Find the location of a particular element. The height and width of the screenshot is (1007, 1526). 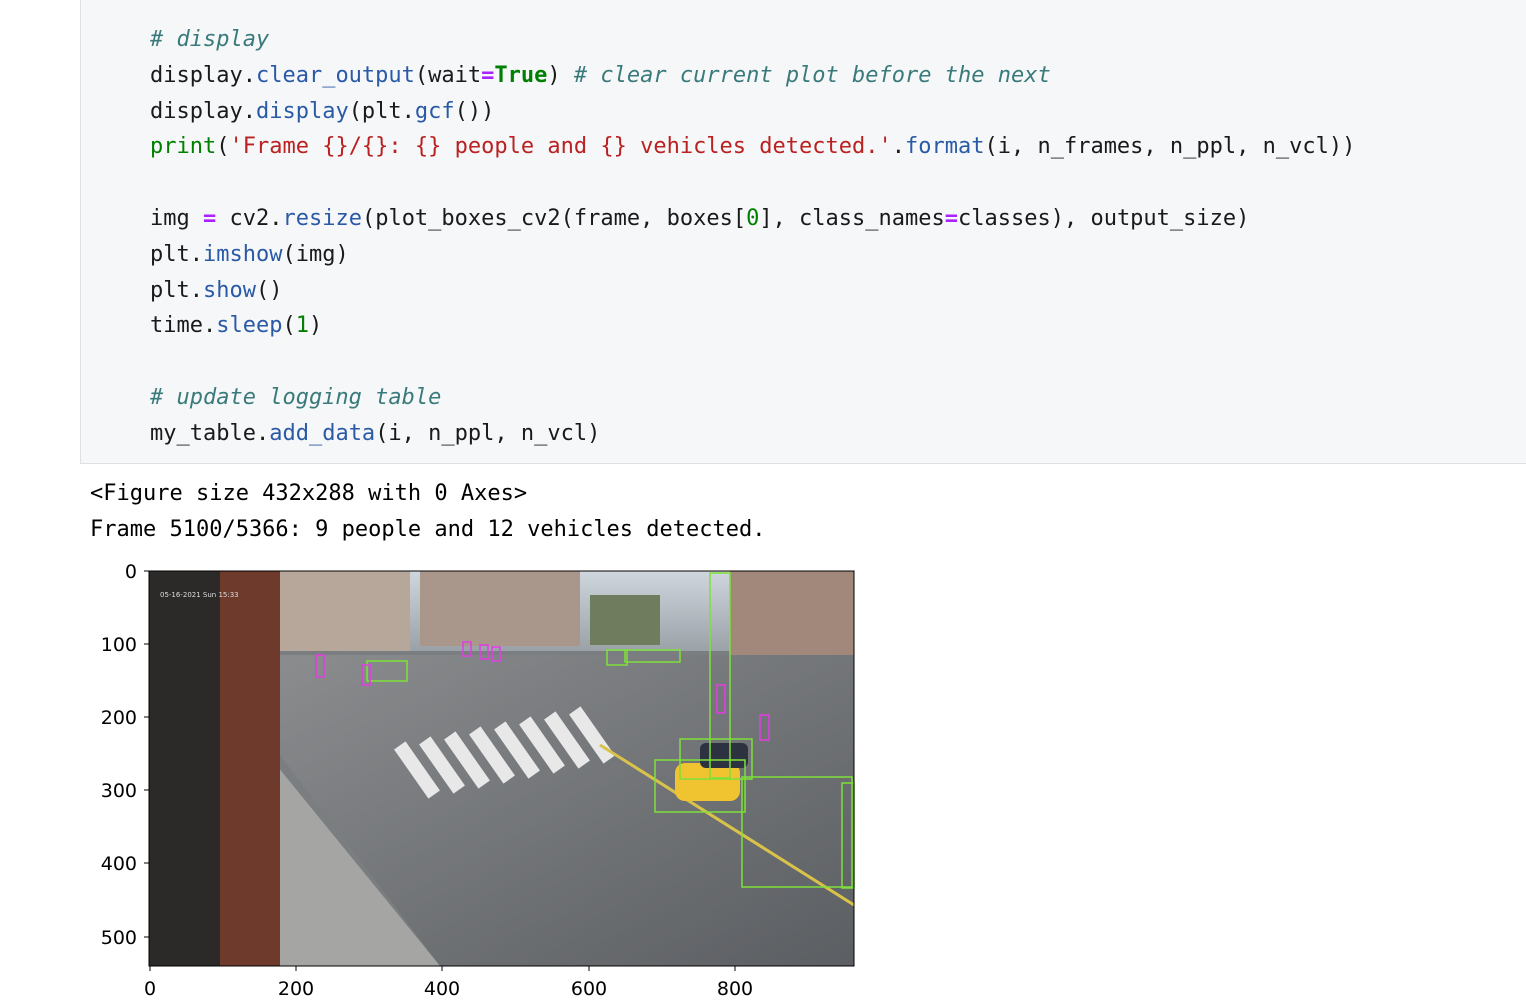

y-tick-label: 300 is located at coordinates (119, 791).